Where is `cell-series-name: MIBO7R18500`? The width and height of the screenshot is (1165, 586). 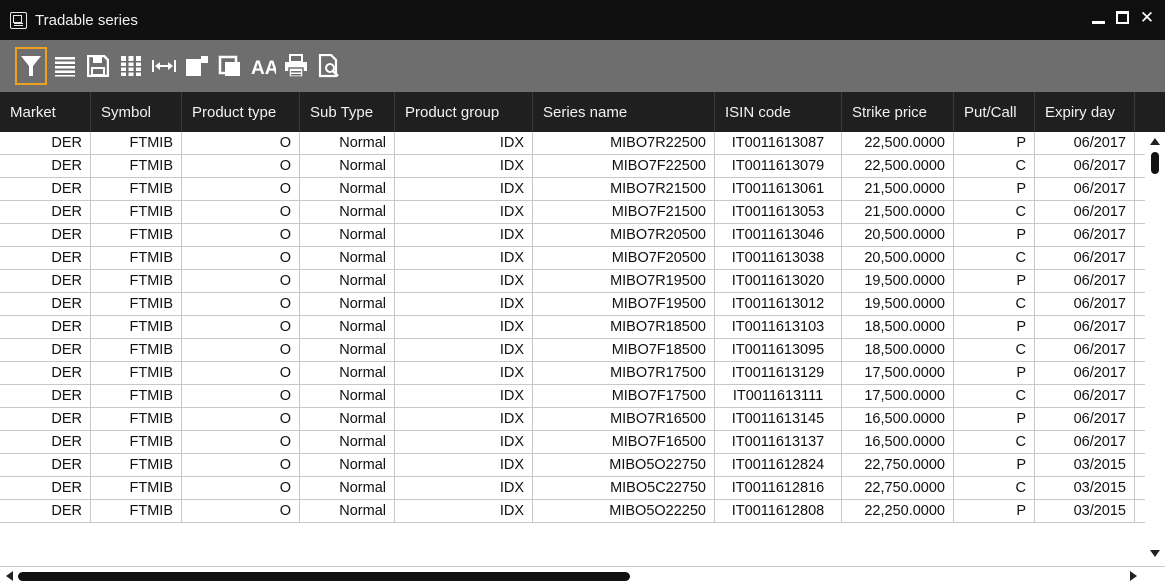
cell-series-name: MIBO7R18500 is located at coordinates (624, 327).